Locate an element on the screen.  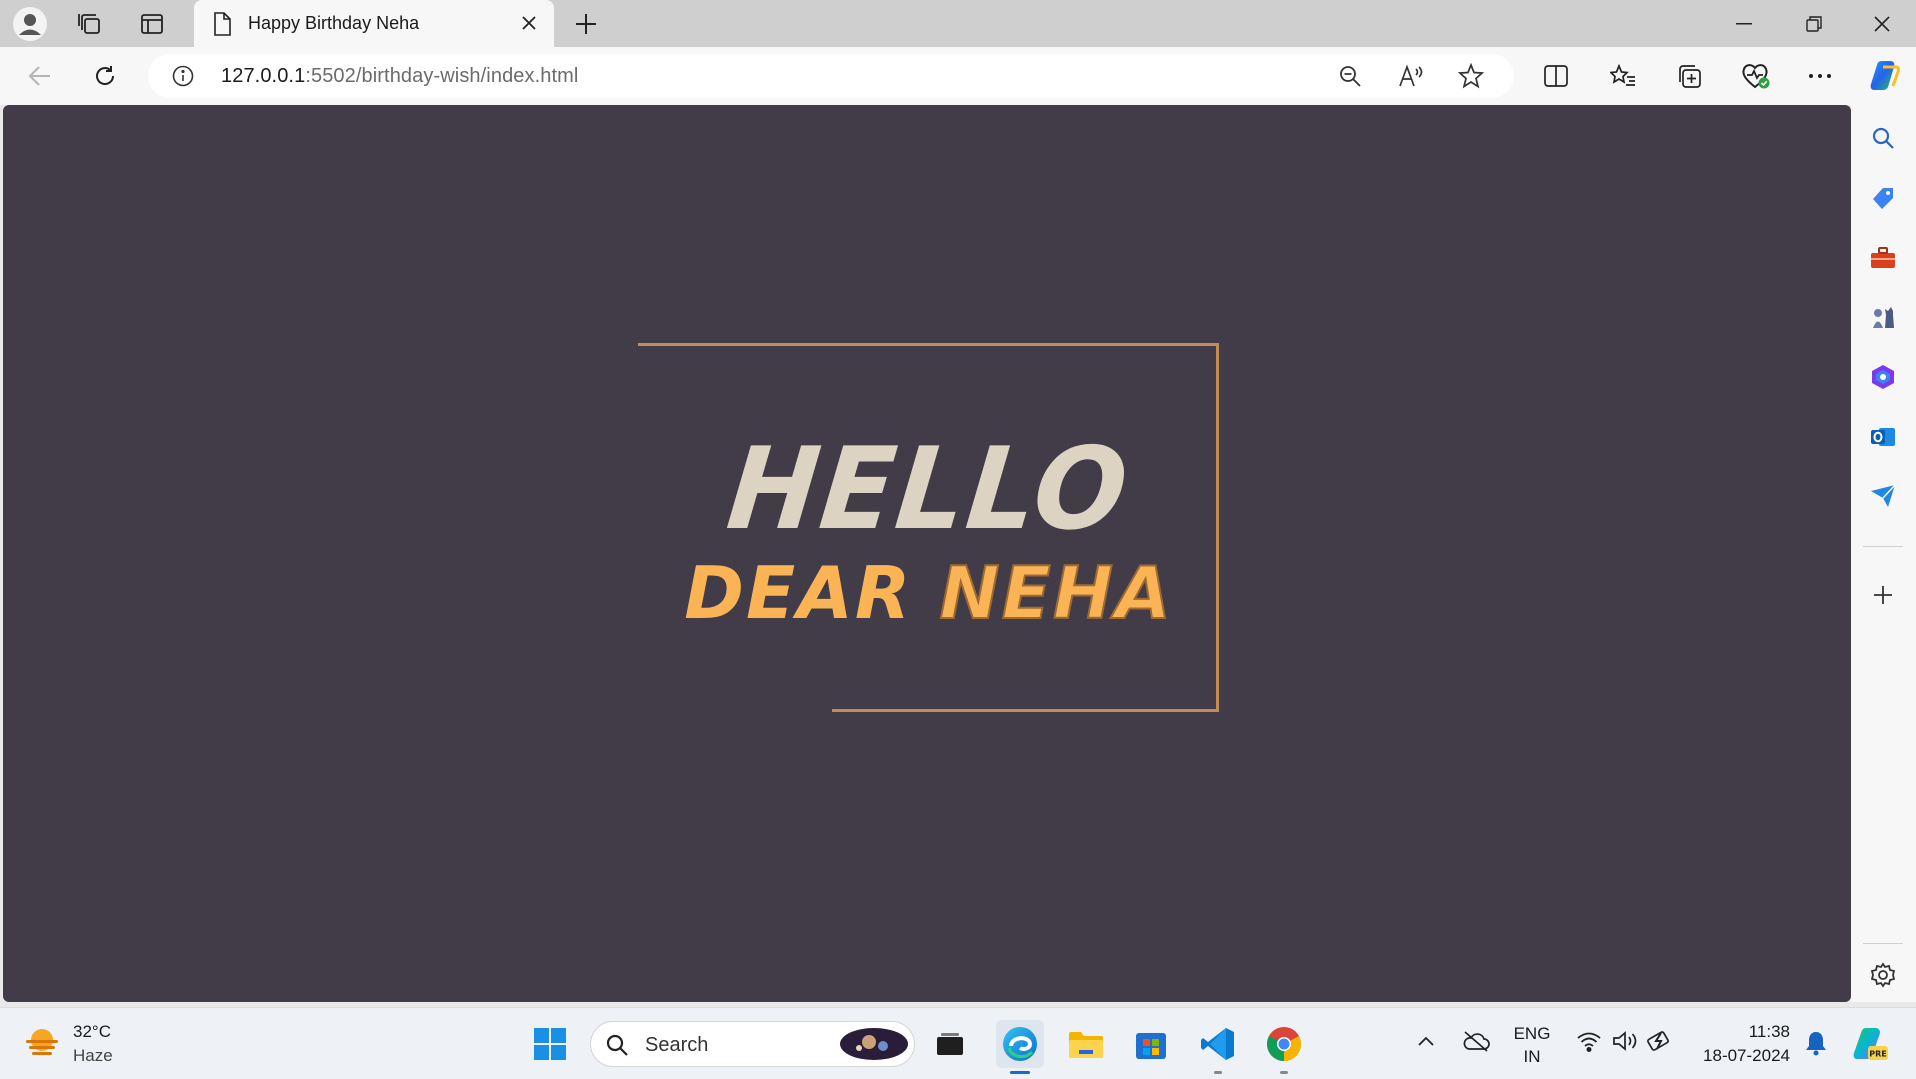
url-path: :5502/birthday-wish/index.html is located at coordinates (442, 76).